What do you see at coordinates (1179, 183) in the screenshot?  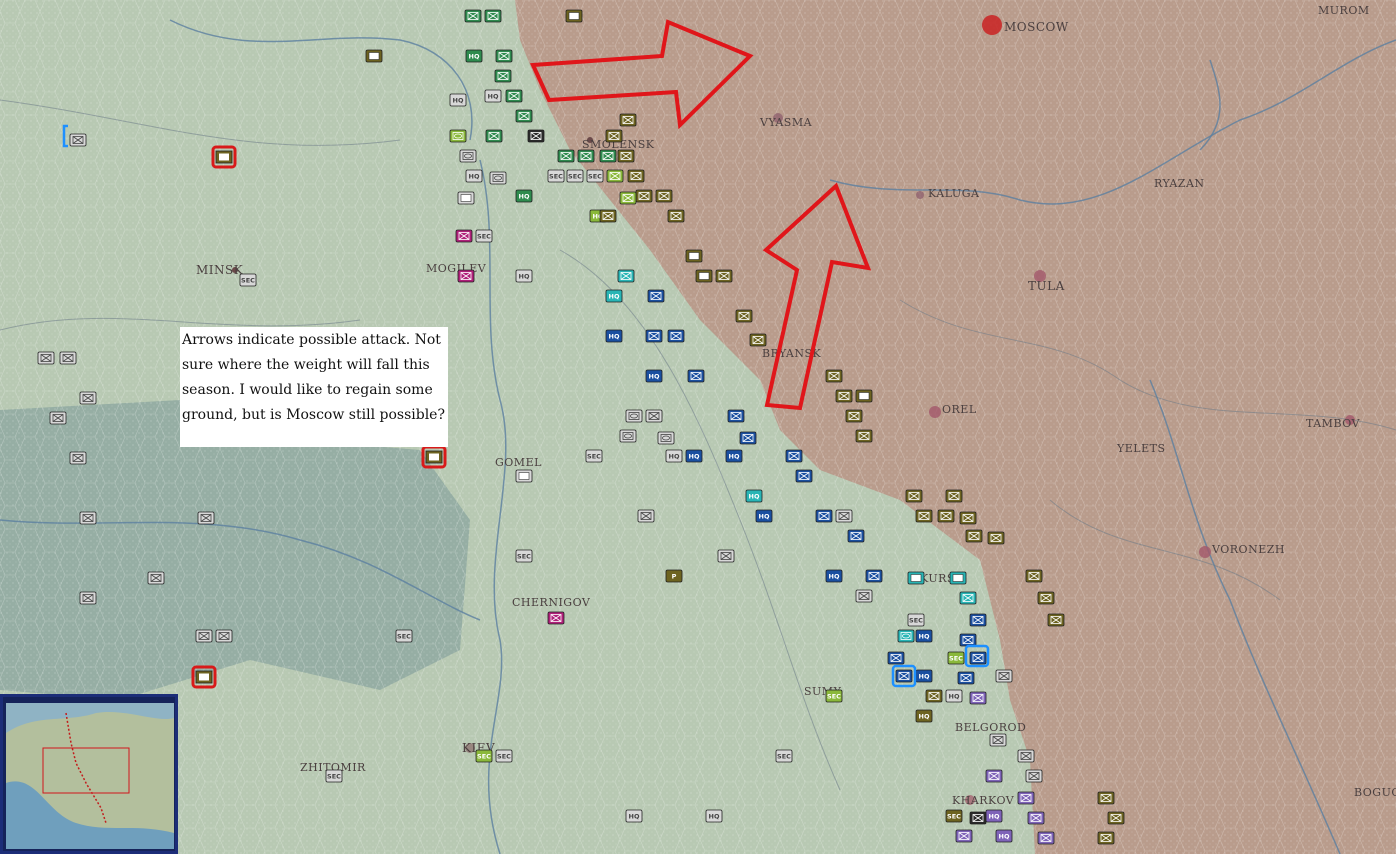 I see `city-ryazan: RYAZAN` at bounding box center [1179, 183].